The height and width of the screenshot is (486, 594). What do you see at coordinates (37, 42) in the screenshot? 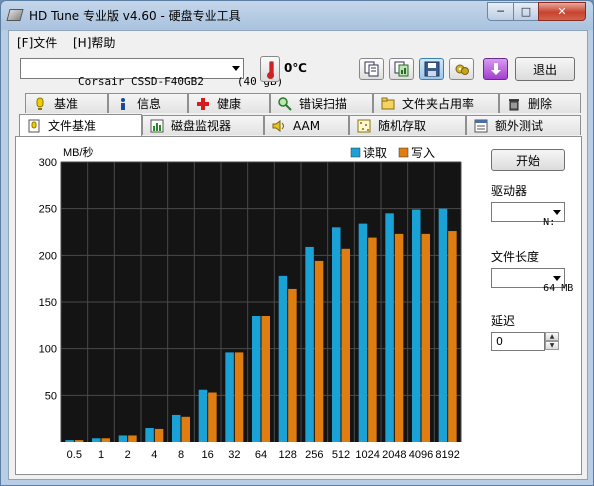
I see `menu-file: [F]文件` at bounding box center [37, 42].